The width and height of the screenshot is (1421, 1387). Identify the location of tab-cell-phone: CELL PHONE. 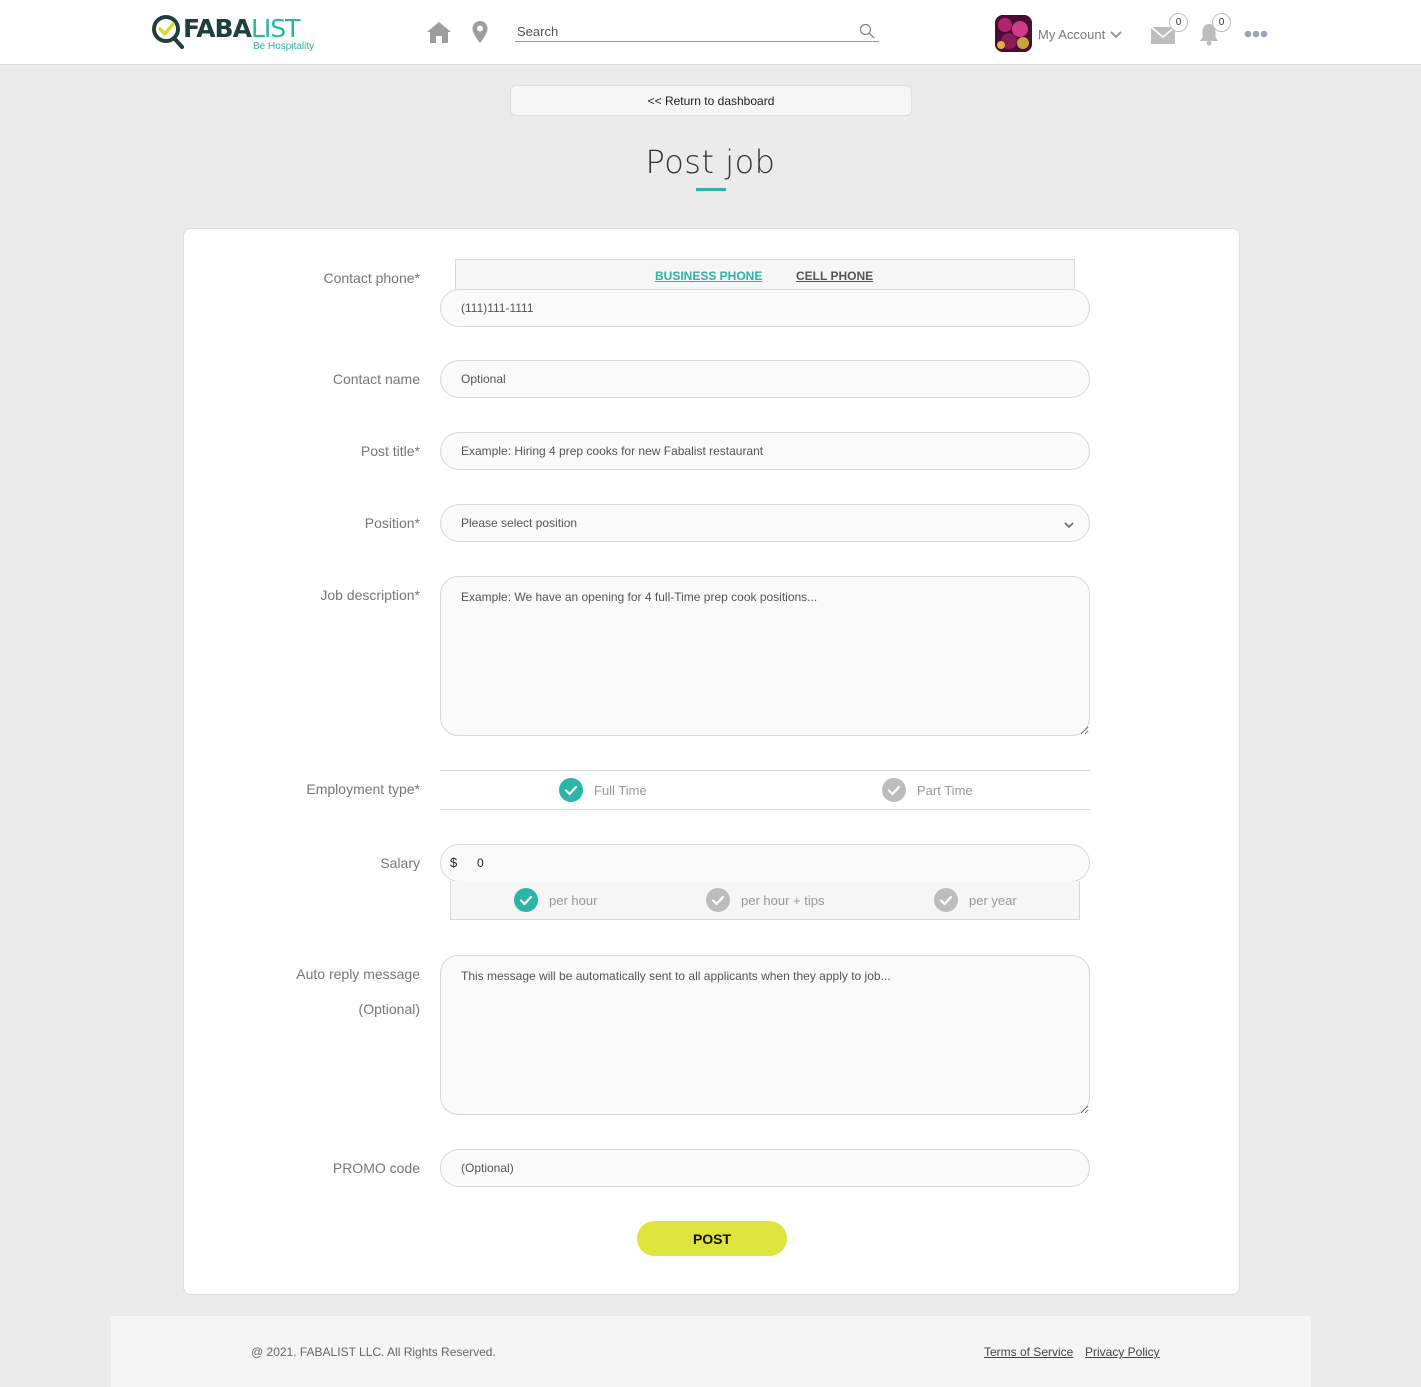
(834, 276).